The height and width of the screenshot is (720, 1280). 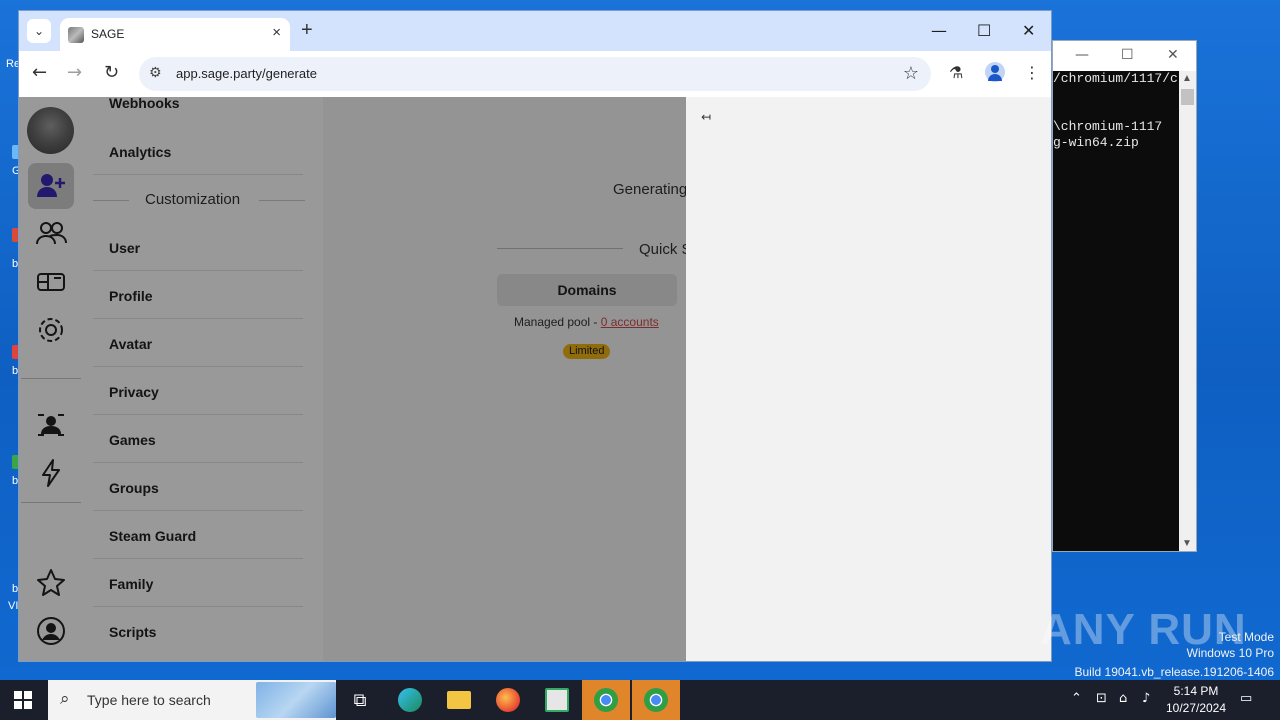 I want to click on volume-icon: ♪, so click(x=1146, y=698).